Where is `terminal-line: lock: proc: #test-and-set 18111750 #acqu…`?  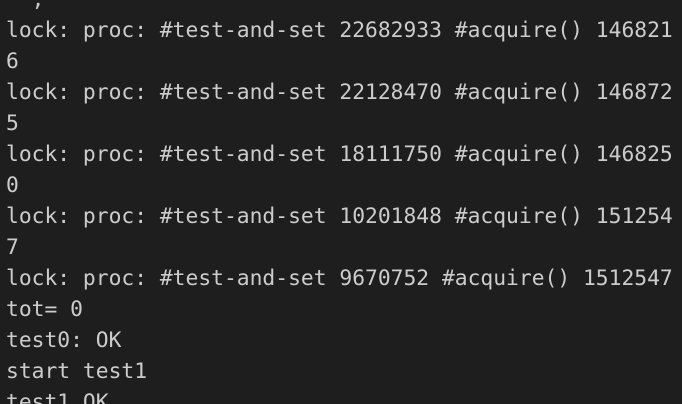
terminal-line: lock: proc: #test-and-set 18111750 #acqu… is located at coordinates (339, 154).